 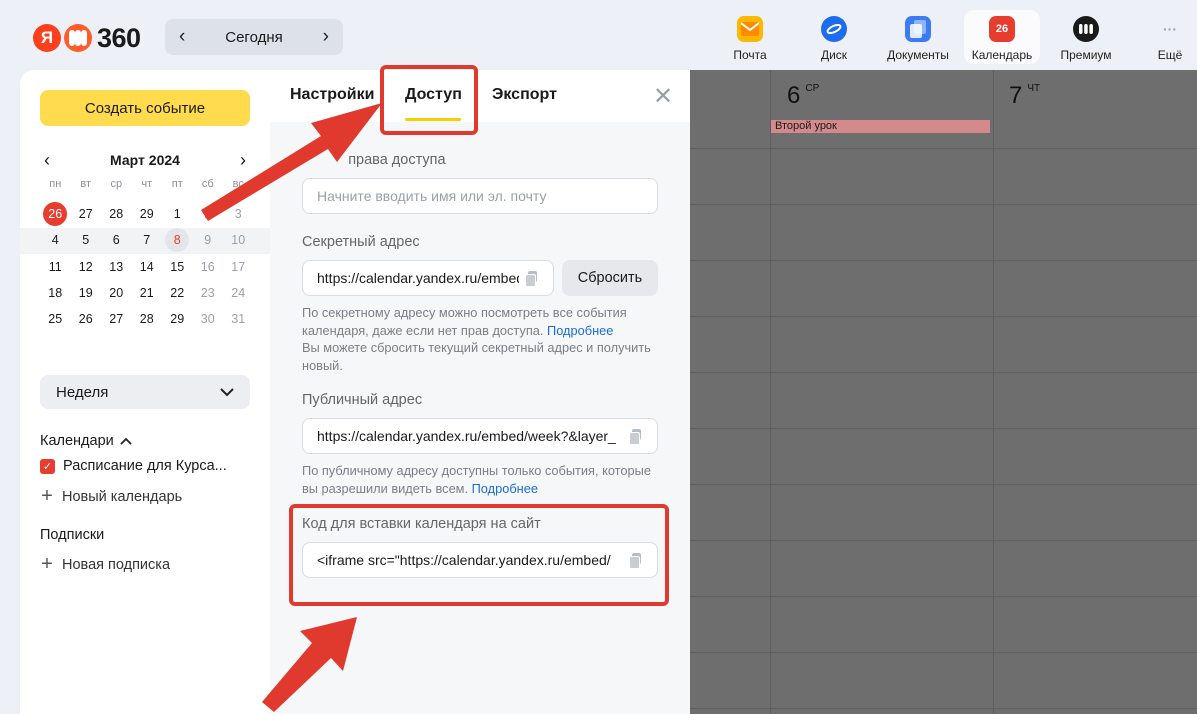 I want to click on service-calendar: 26 Календарь, so click(x=1002, y=37).